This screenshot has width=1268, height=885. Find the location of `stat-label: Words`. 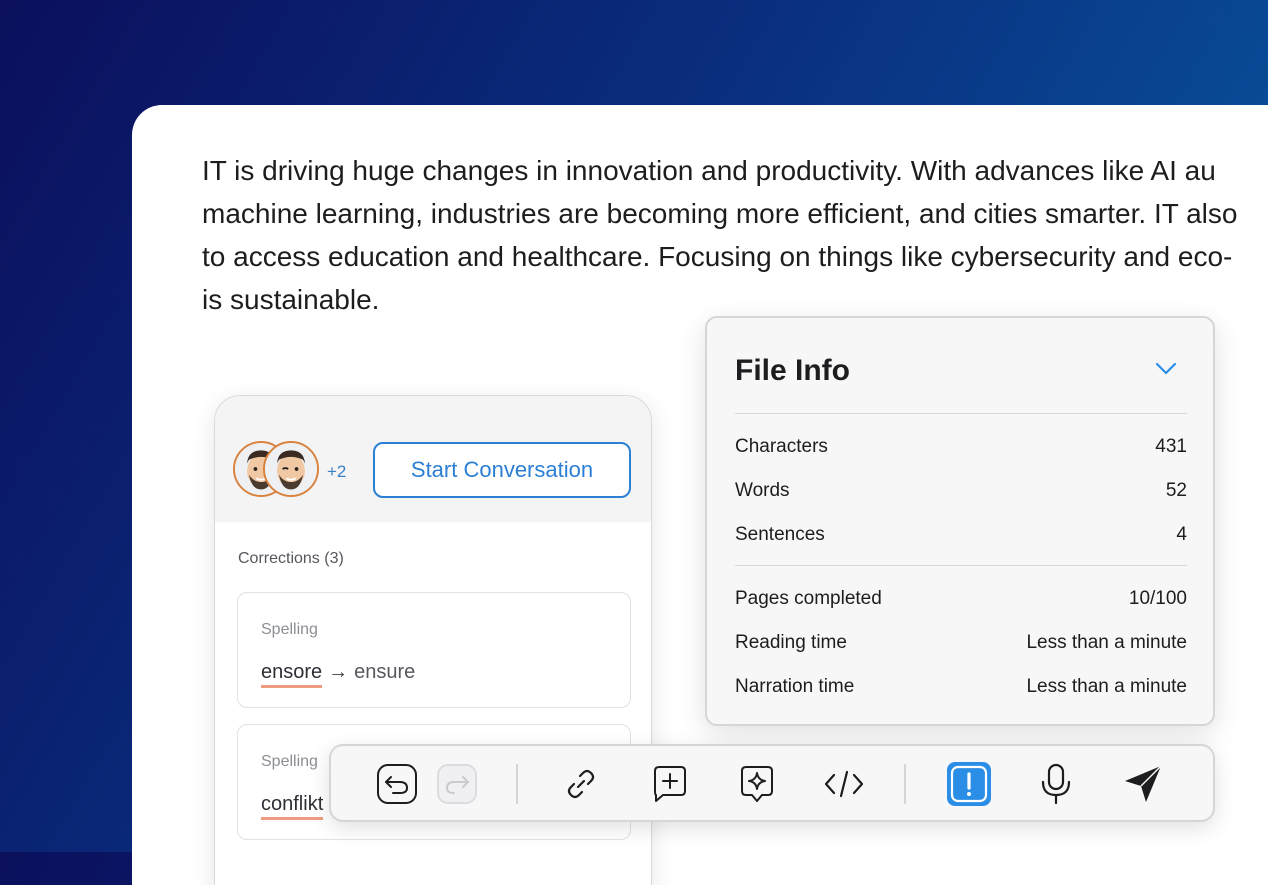

stat-label: Words is located at coordinates (762, 490).